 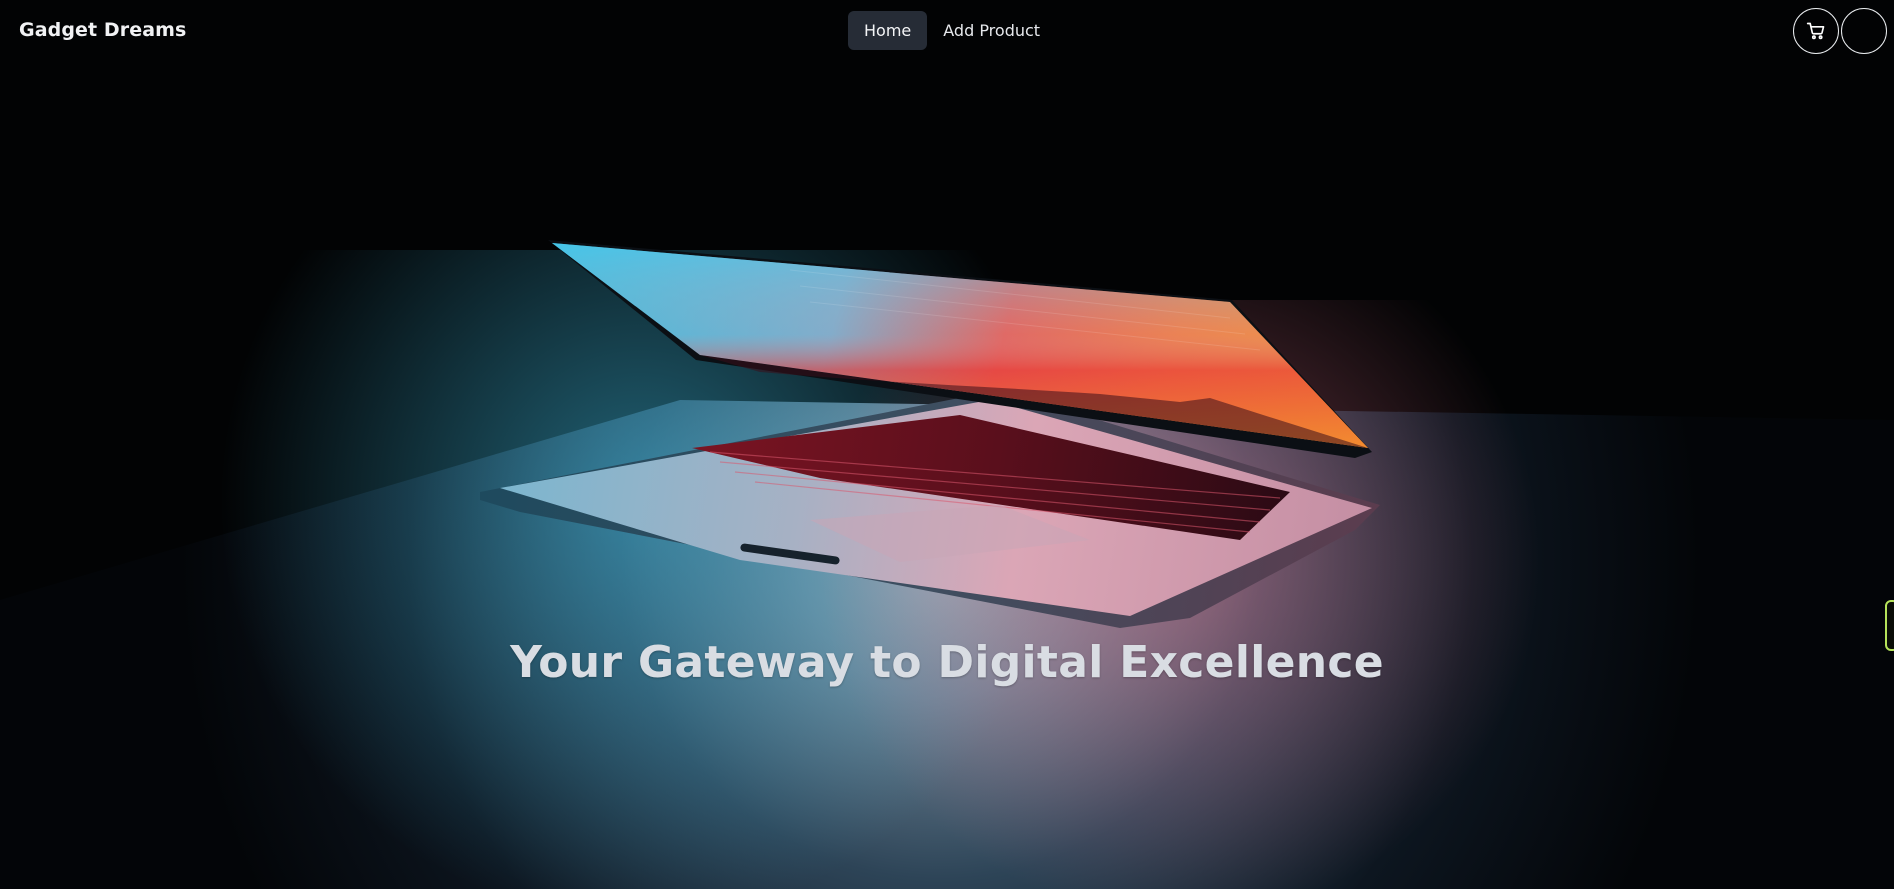 I want to click on nav-link-add-product: Add Product, so click(x=991, y=30).